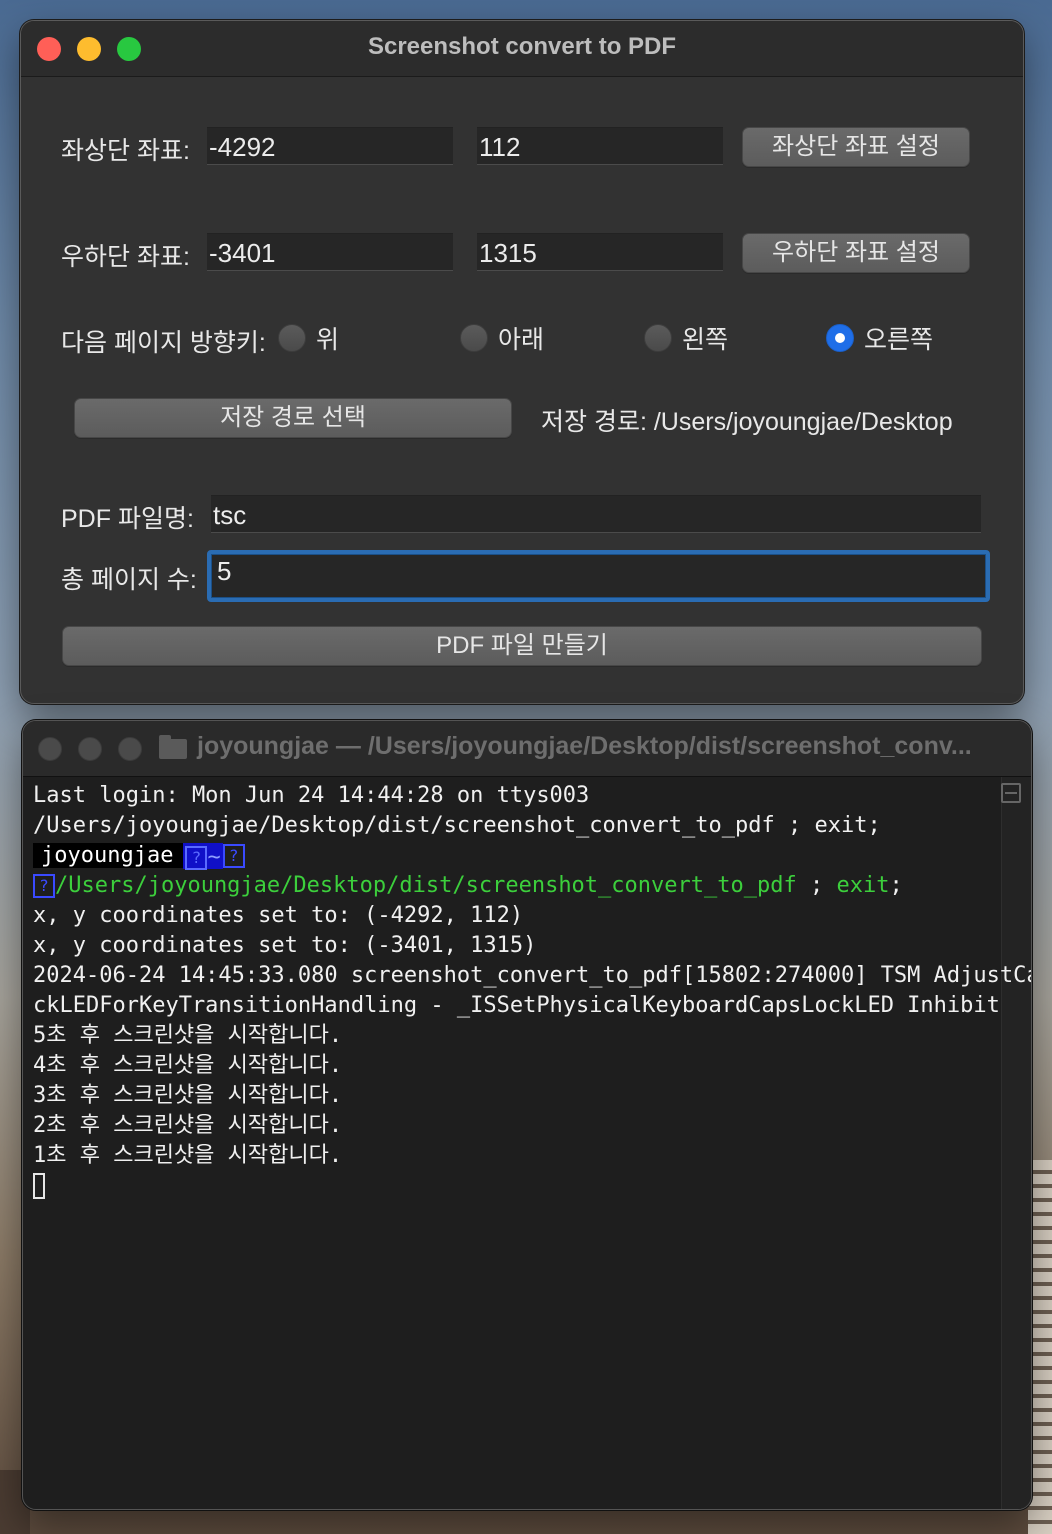 The image size is (1052, 1534). I want to click on terminal-line: 5초 후 스크린샷을 시작합니다., so click(188, 1035).